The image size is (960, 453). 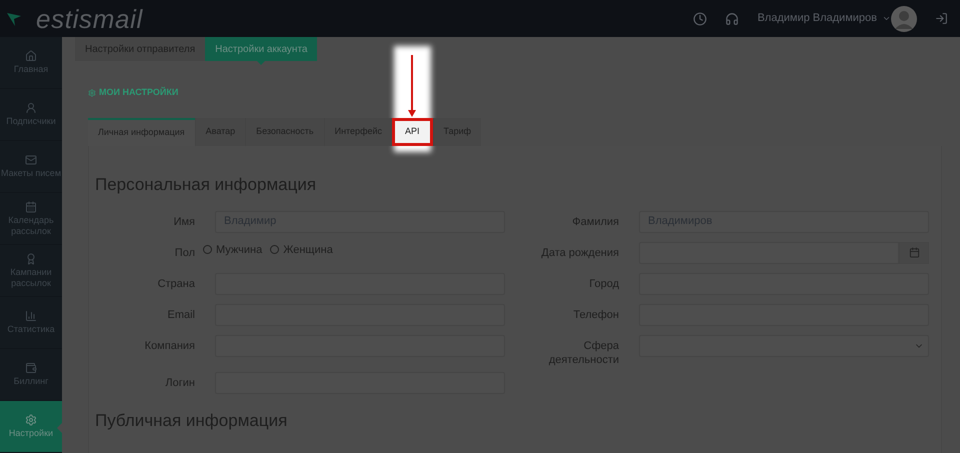 What do you see at coordinates (31, 316) in the screenshot?
I see `bar-chart-icon` at bounding box center [31, 316].